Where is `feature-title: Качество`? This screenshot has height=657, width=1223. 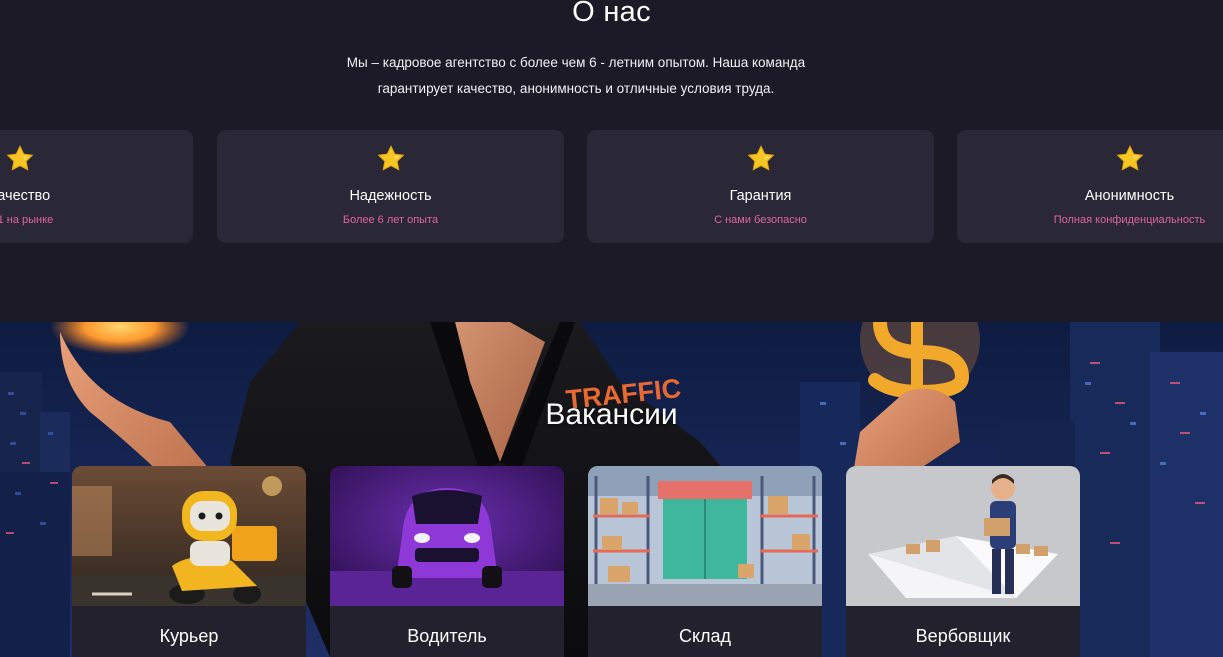 feature-title: Качество is located at coordinates (25, 196).